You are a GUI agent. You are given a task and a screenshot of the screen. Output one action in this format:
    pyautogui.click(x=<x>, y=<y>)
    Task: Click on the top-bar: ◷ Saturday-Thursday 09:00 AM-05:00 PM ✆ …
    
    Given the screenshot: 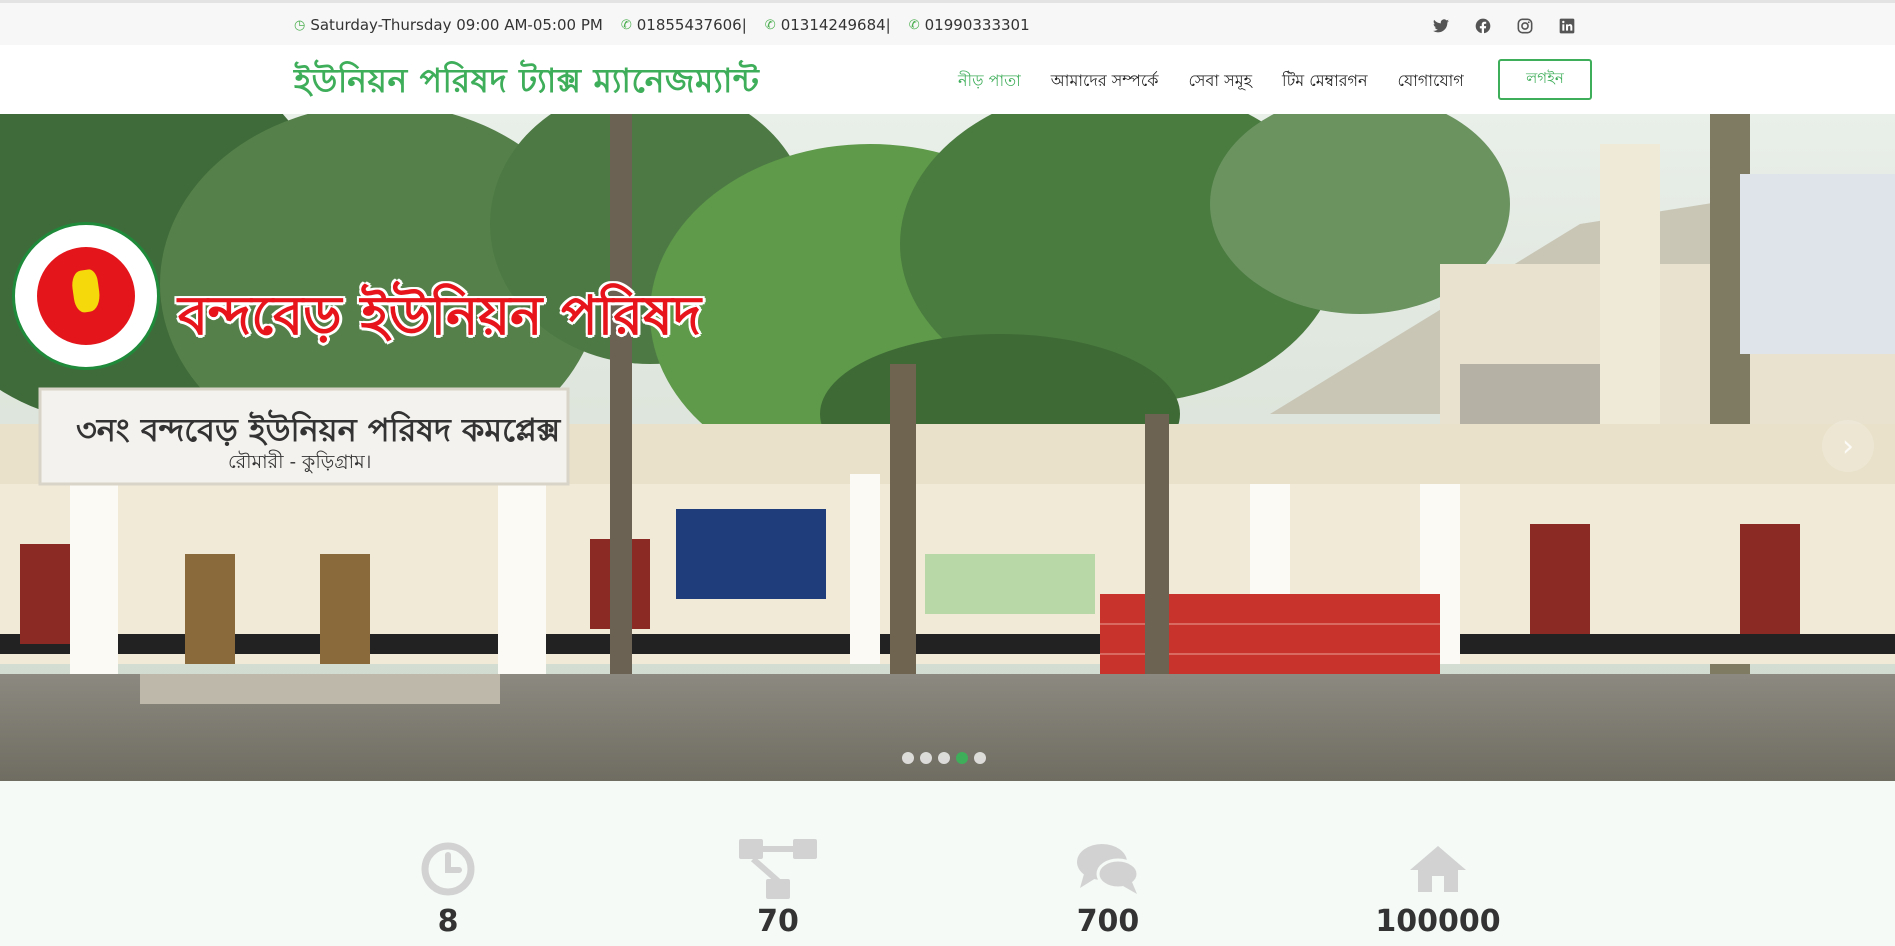 What is the action you would take?
    pyautogui.click(x=947, y=22)
    